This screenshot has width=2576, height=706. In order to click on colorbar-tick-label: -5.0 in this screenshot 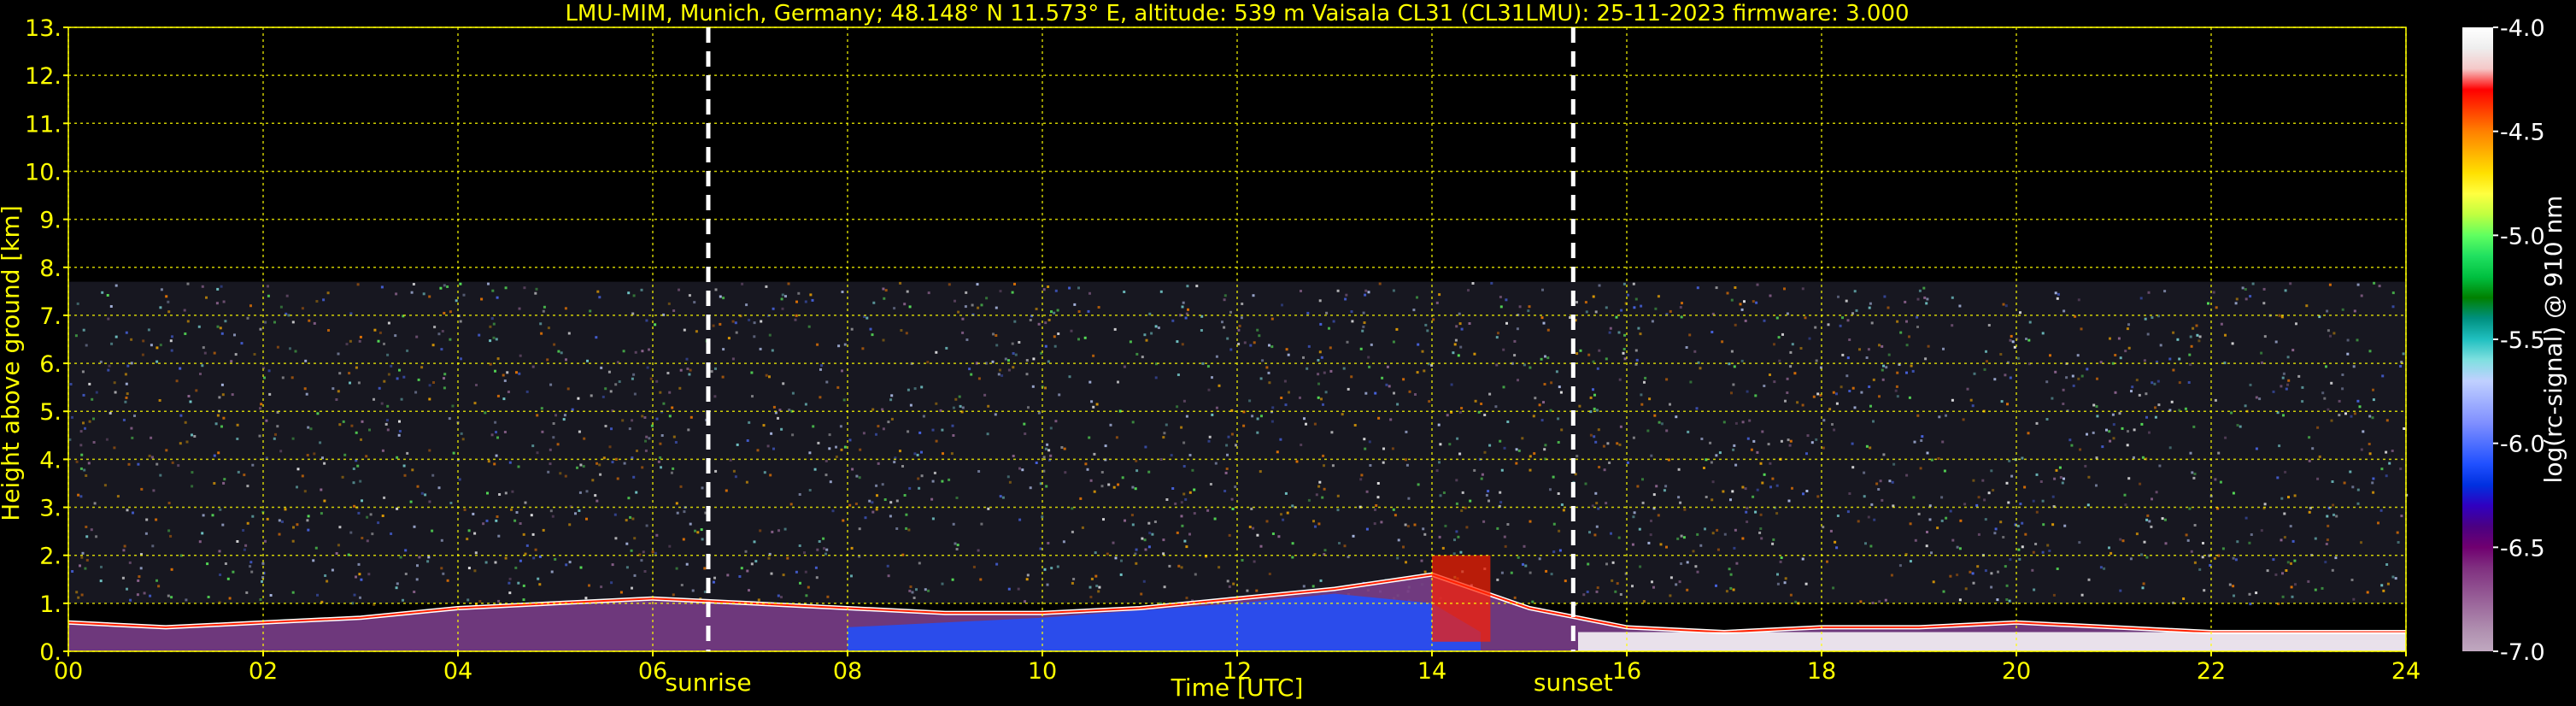, I will do `click(2522, 236)`.